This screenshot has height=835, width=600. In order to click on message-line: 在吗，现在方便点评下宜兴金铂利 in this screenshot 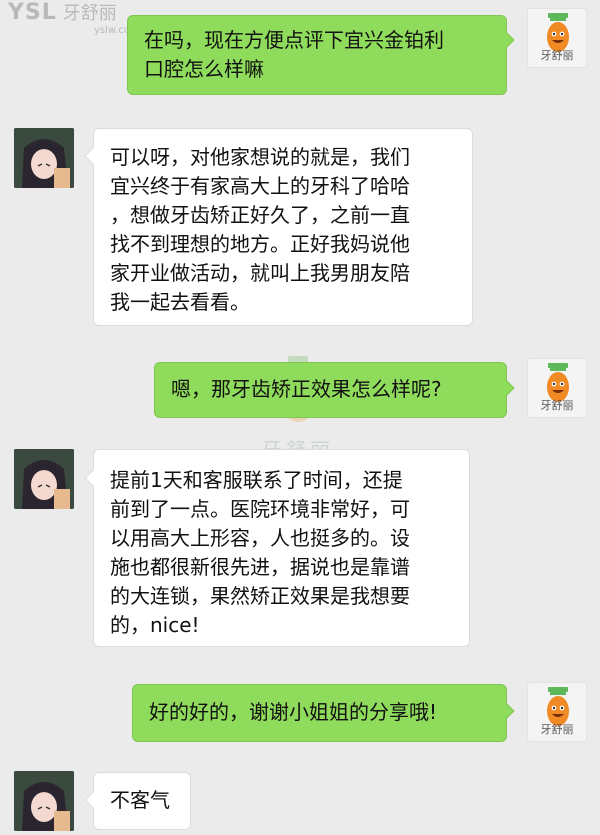, I will do `click(294, 40)`.